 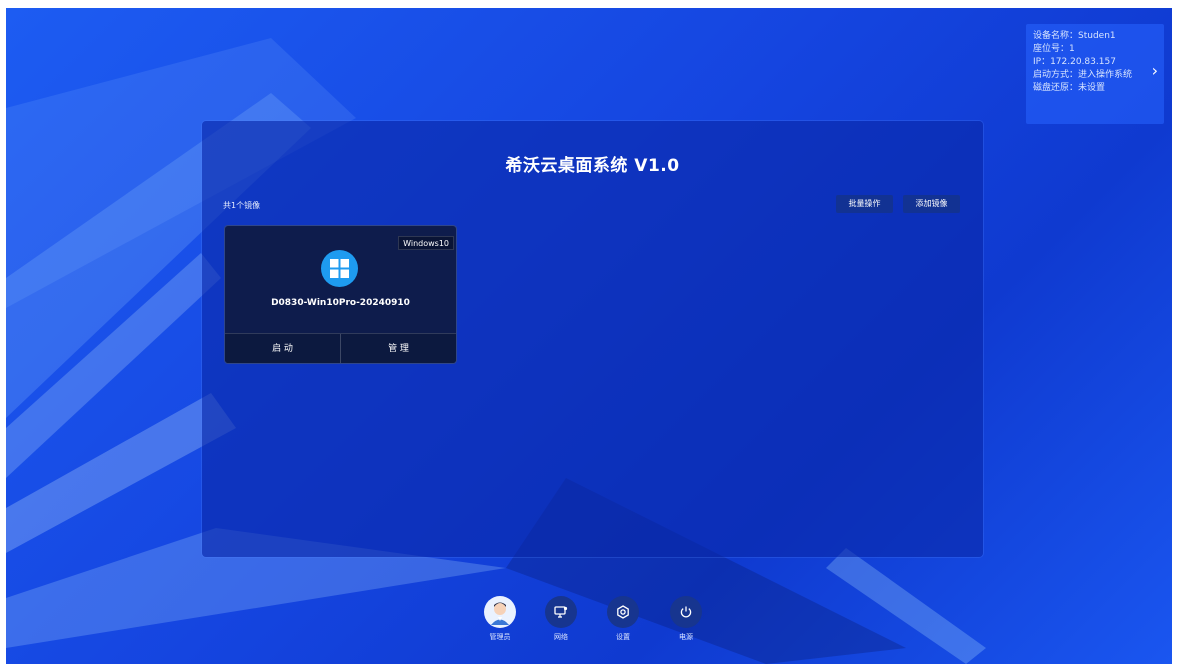 I want to click on add-image-button: 添加镜像, so click(x=931, y=204).